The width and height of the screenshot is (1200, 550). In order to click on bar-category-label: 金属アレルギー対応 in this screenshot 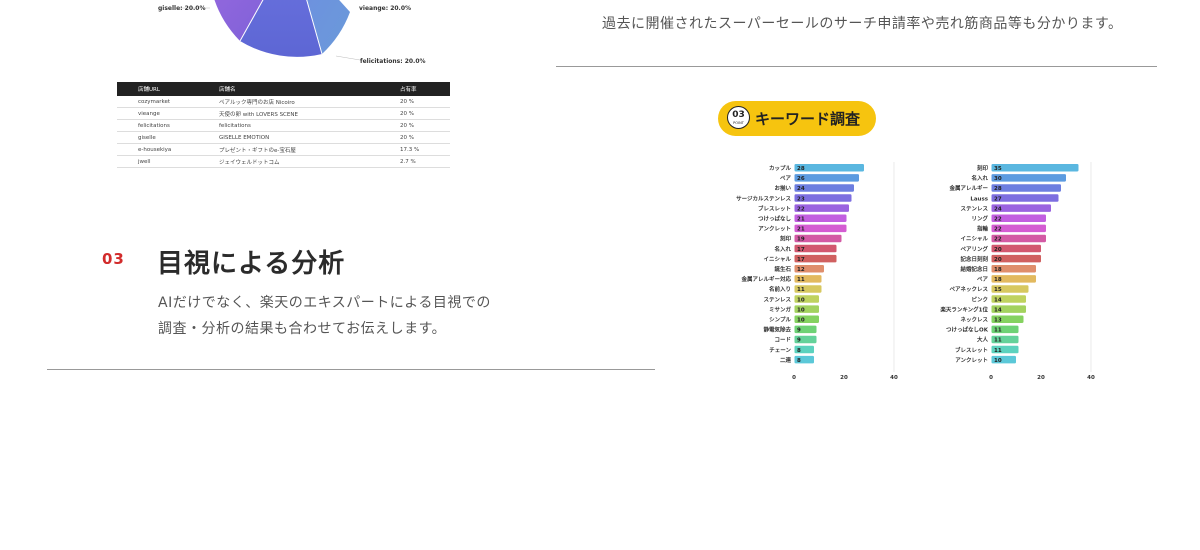, I will do `click(765, 279)`.